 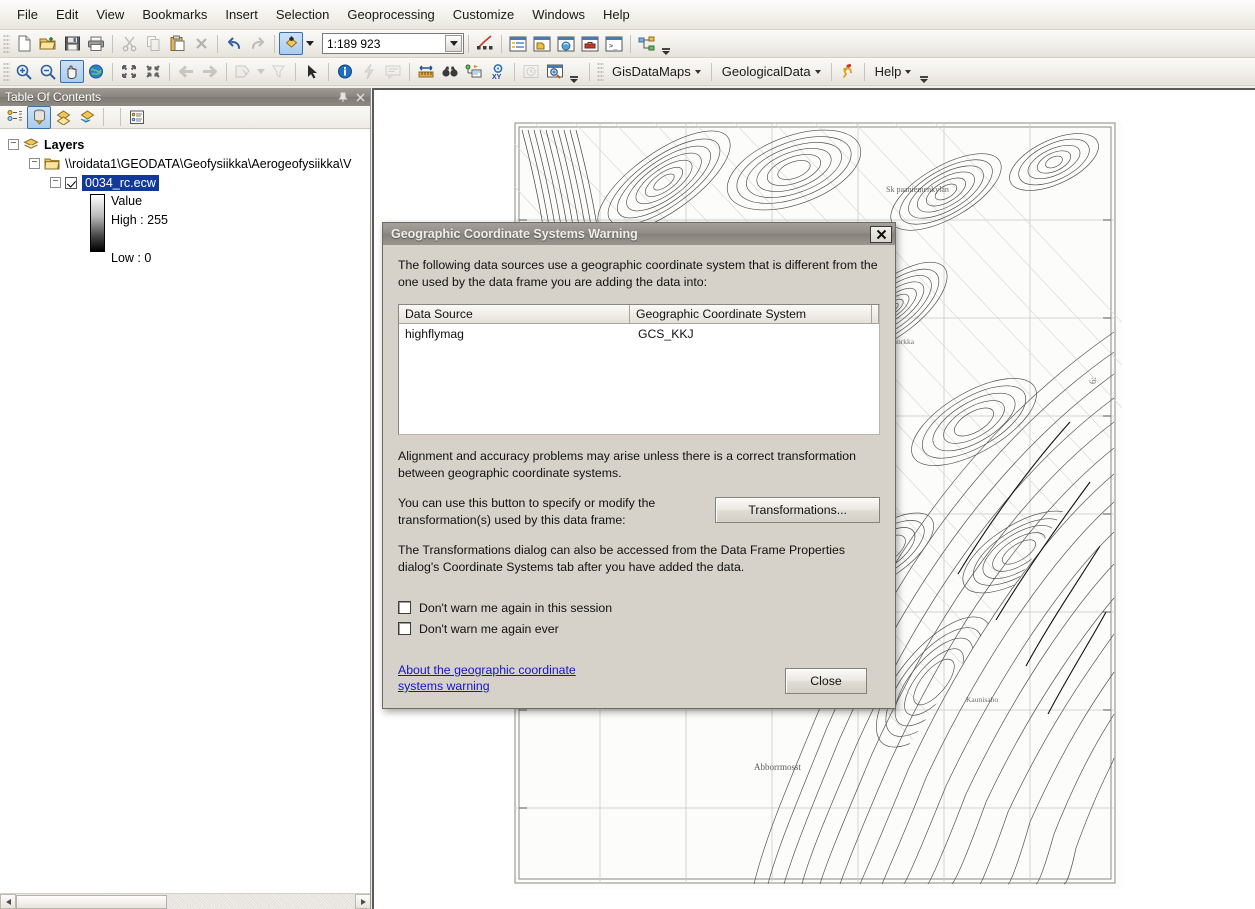 I want to click on list-by-drawing-order-icon, so click(x=15, y=117).